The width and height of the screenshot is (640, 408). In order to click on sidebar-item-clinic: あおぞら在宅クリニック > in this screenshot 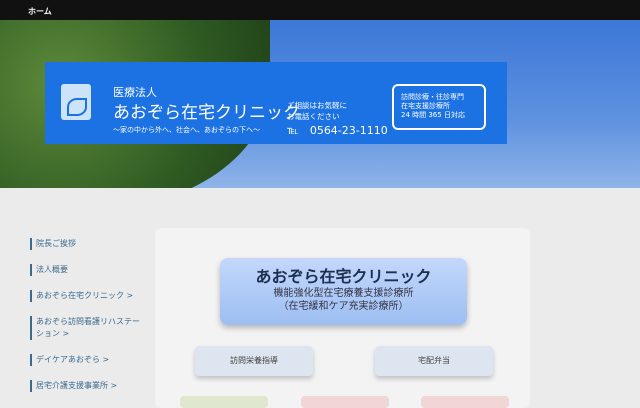, I will do `click(87, 296)`.